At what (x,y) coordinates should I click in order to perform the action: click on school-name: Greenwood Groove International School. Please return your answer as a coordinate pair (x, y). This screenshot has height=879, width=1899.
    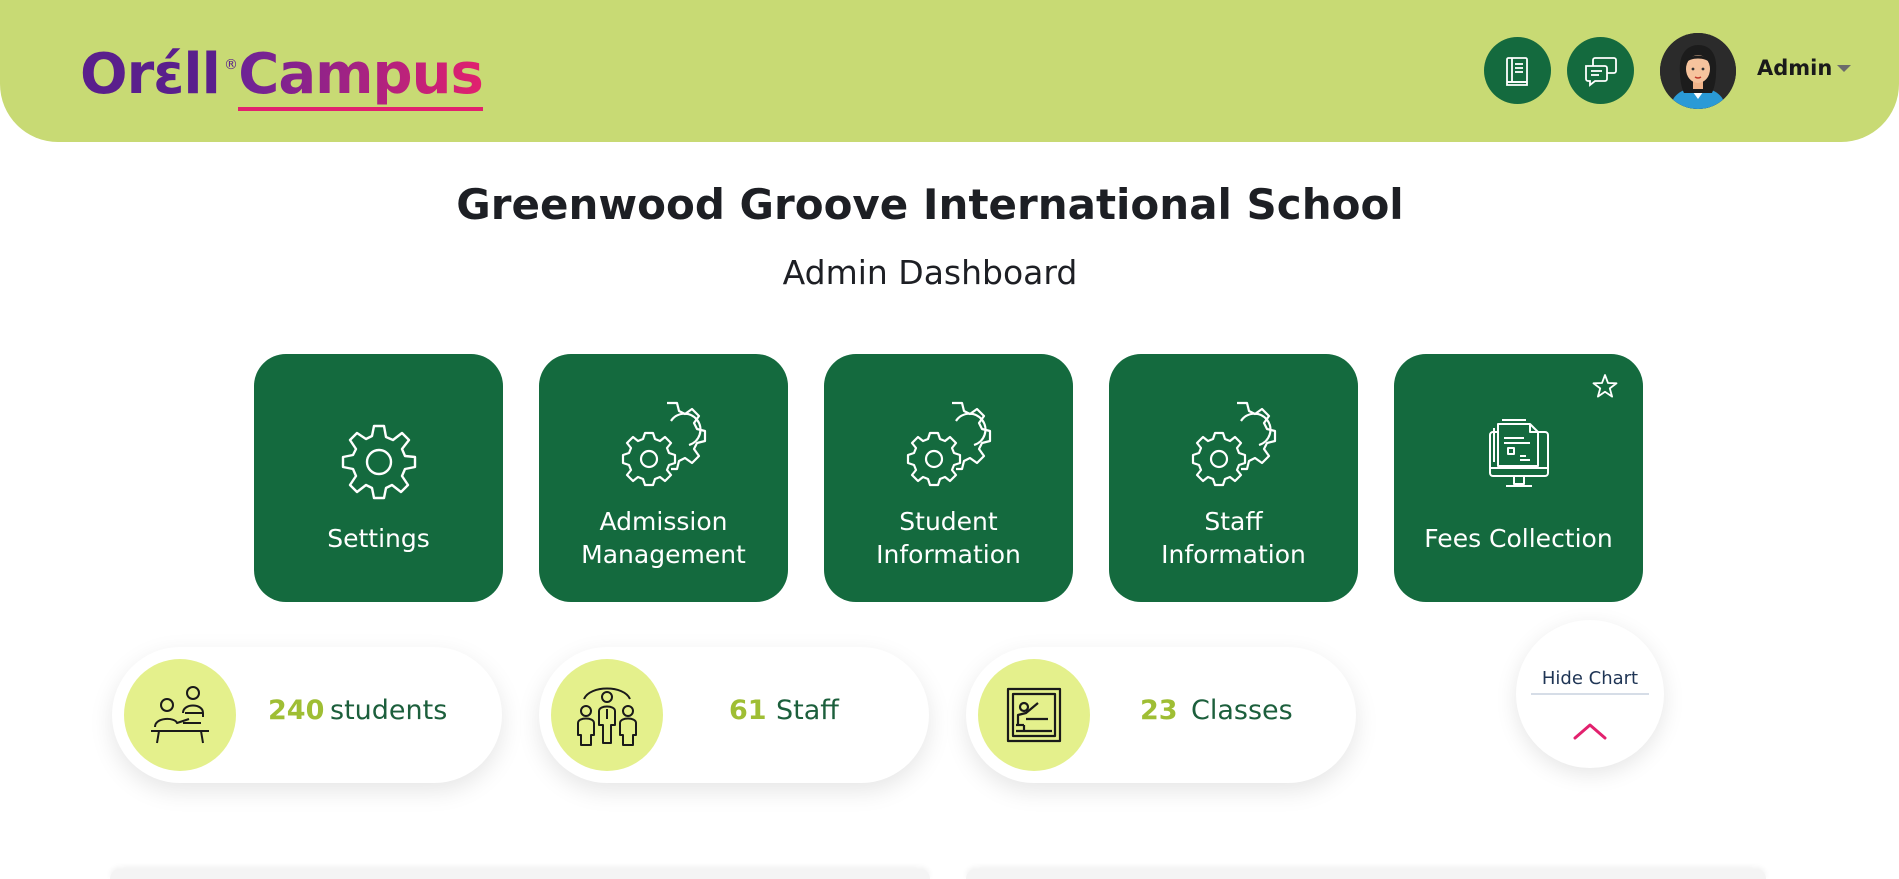
    Looking at the image, I should click on (930, 204).